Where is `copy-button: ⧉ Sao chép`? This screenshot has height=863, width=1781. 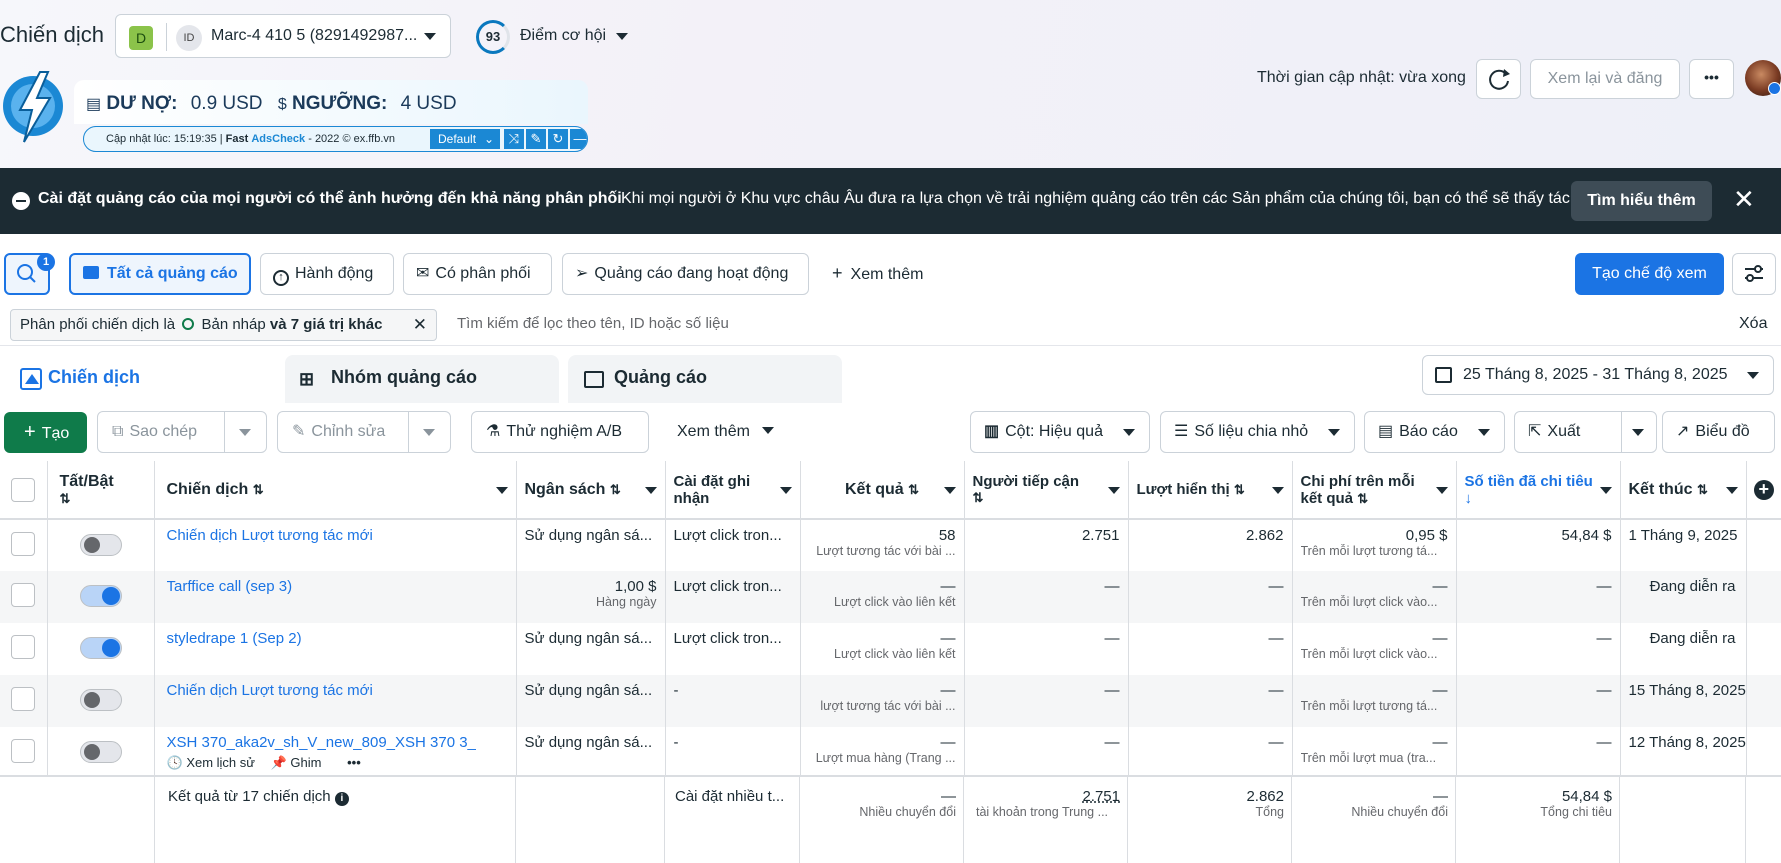 copy-button: ⧉ Sao chép is located at coordinates (182, 432).